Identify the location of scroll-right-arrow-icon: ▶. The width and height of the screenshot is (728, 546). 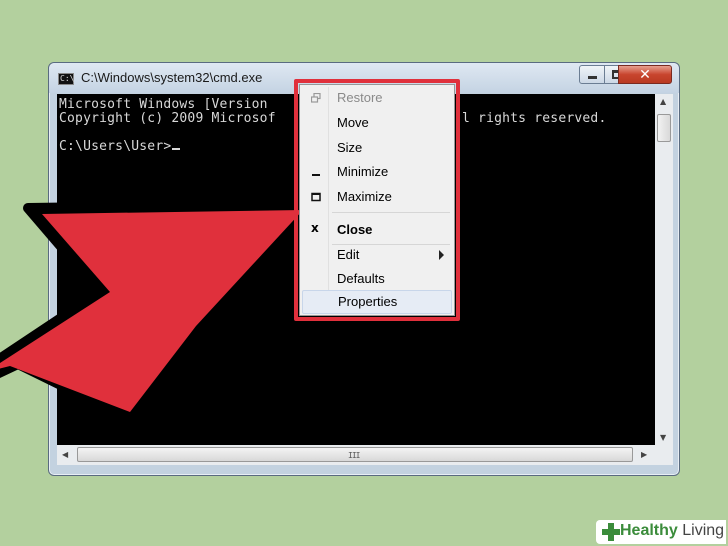
(644, 454).